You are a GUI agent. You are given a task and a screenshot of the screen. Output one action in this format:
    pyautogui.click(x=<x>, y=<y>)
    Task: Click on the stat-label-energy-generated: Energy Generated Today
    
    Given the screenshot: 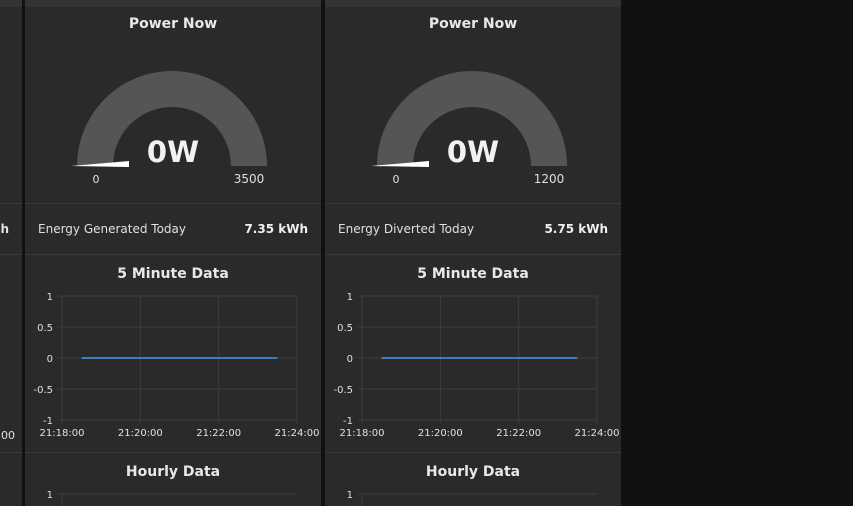 What is the action you would take?
    pyautogui.click(x=112, y=229)
    